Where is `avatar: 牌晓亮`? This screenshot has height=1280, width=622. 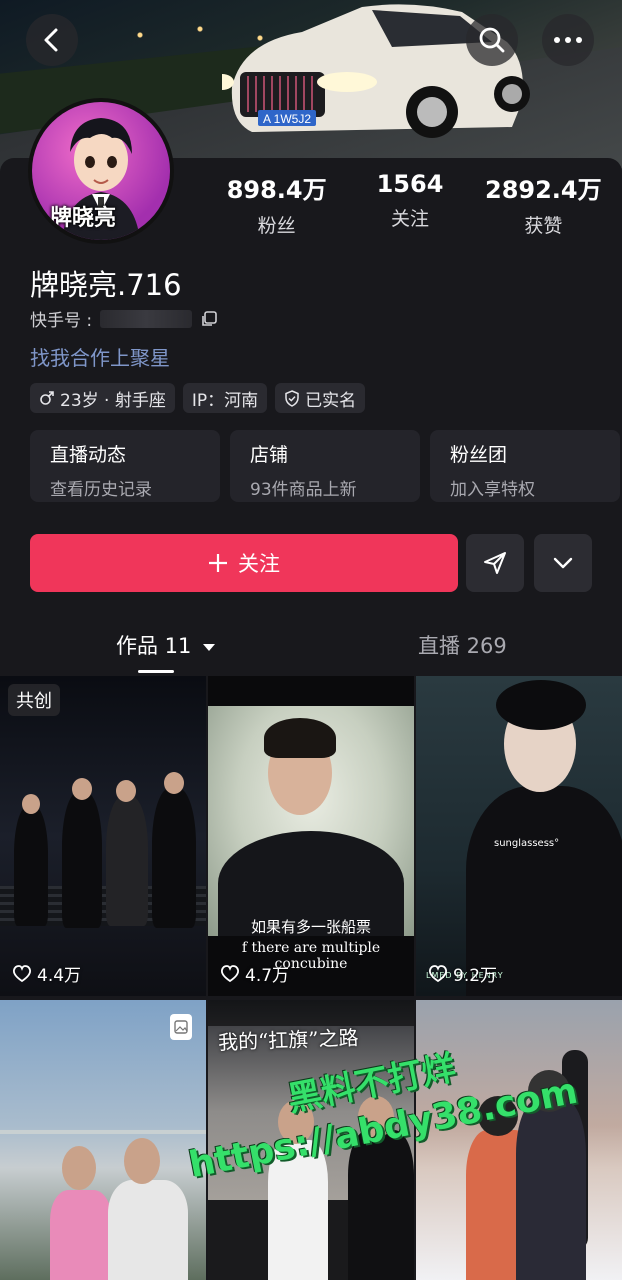
avatar: 牌晓亮 is located at coordinates (101, 171).